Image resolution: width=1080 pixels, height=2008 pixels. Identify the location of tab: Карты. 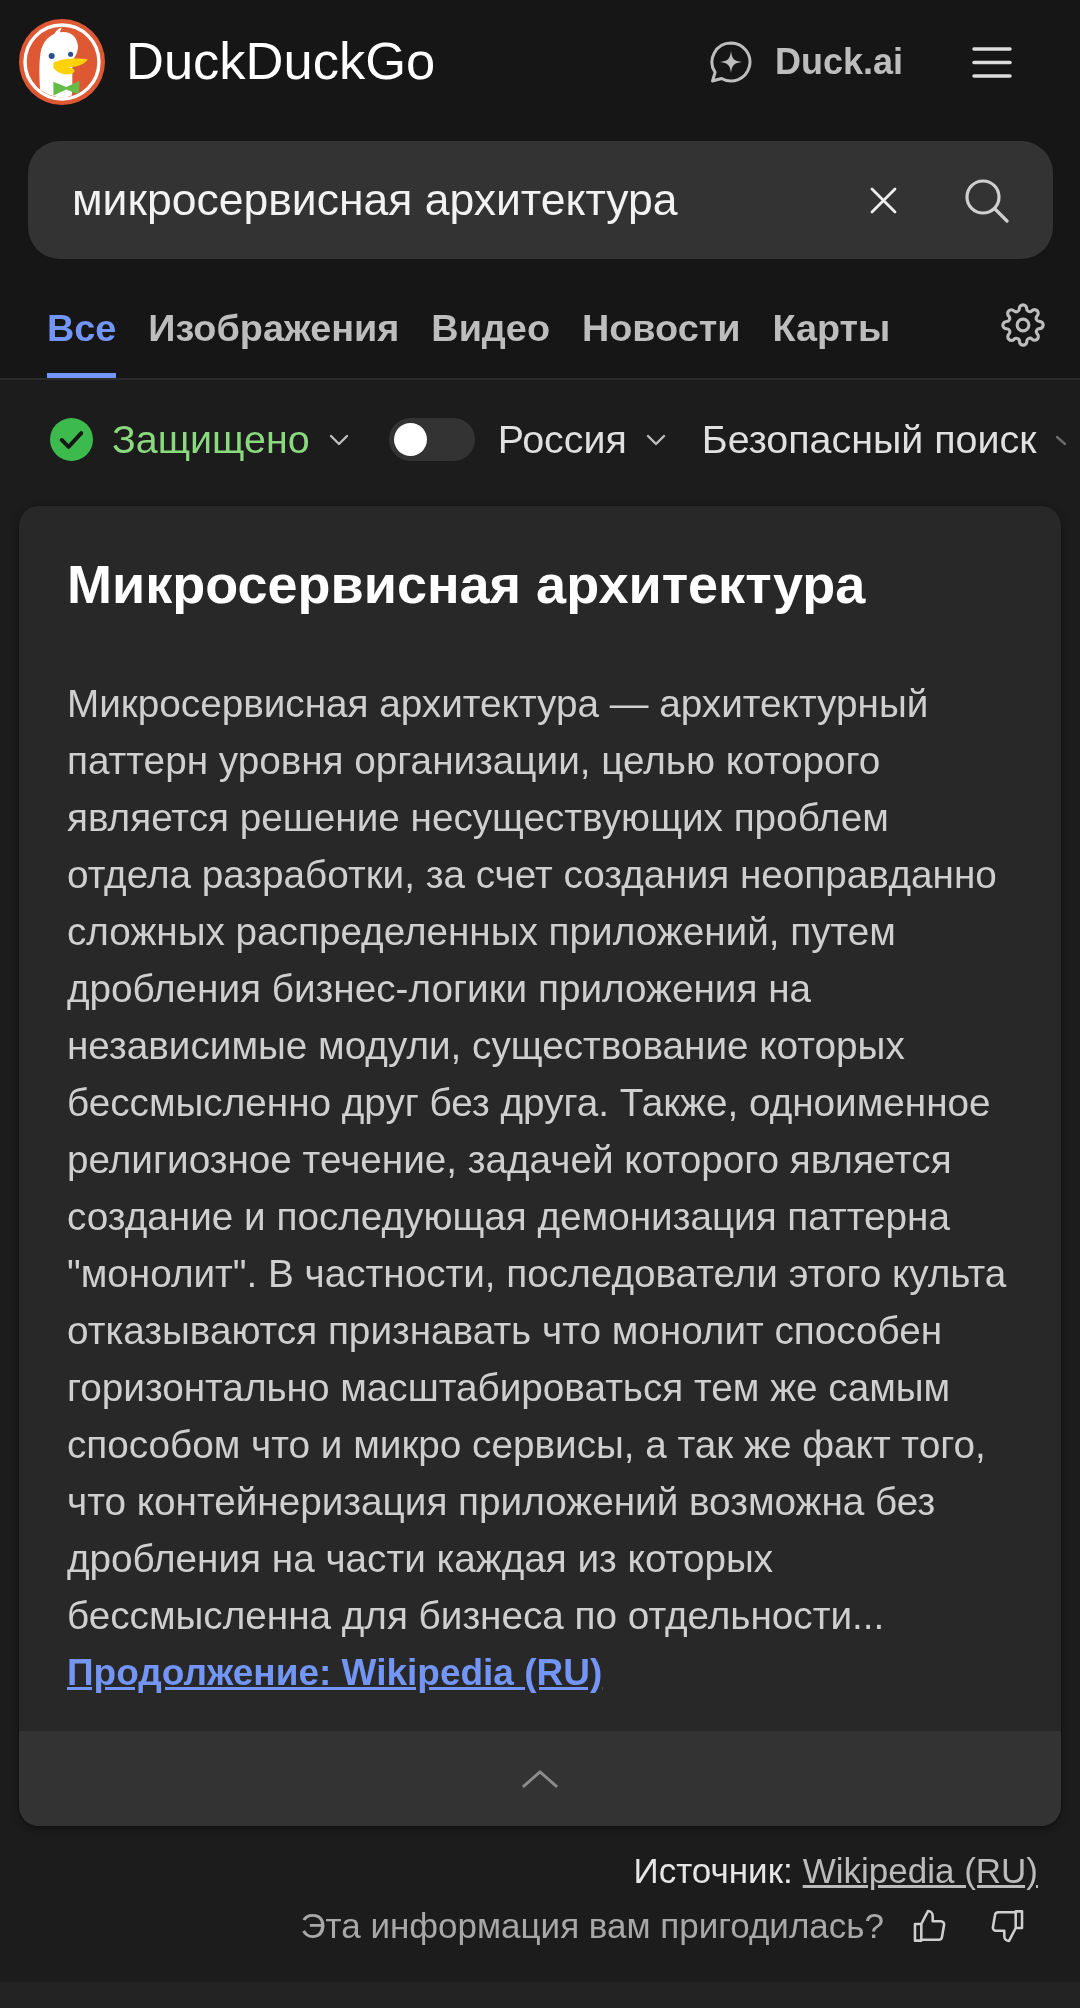
(831, 342).